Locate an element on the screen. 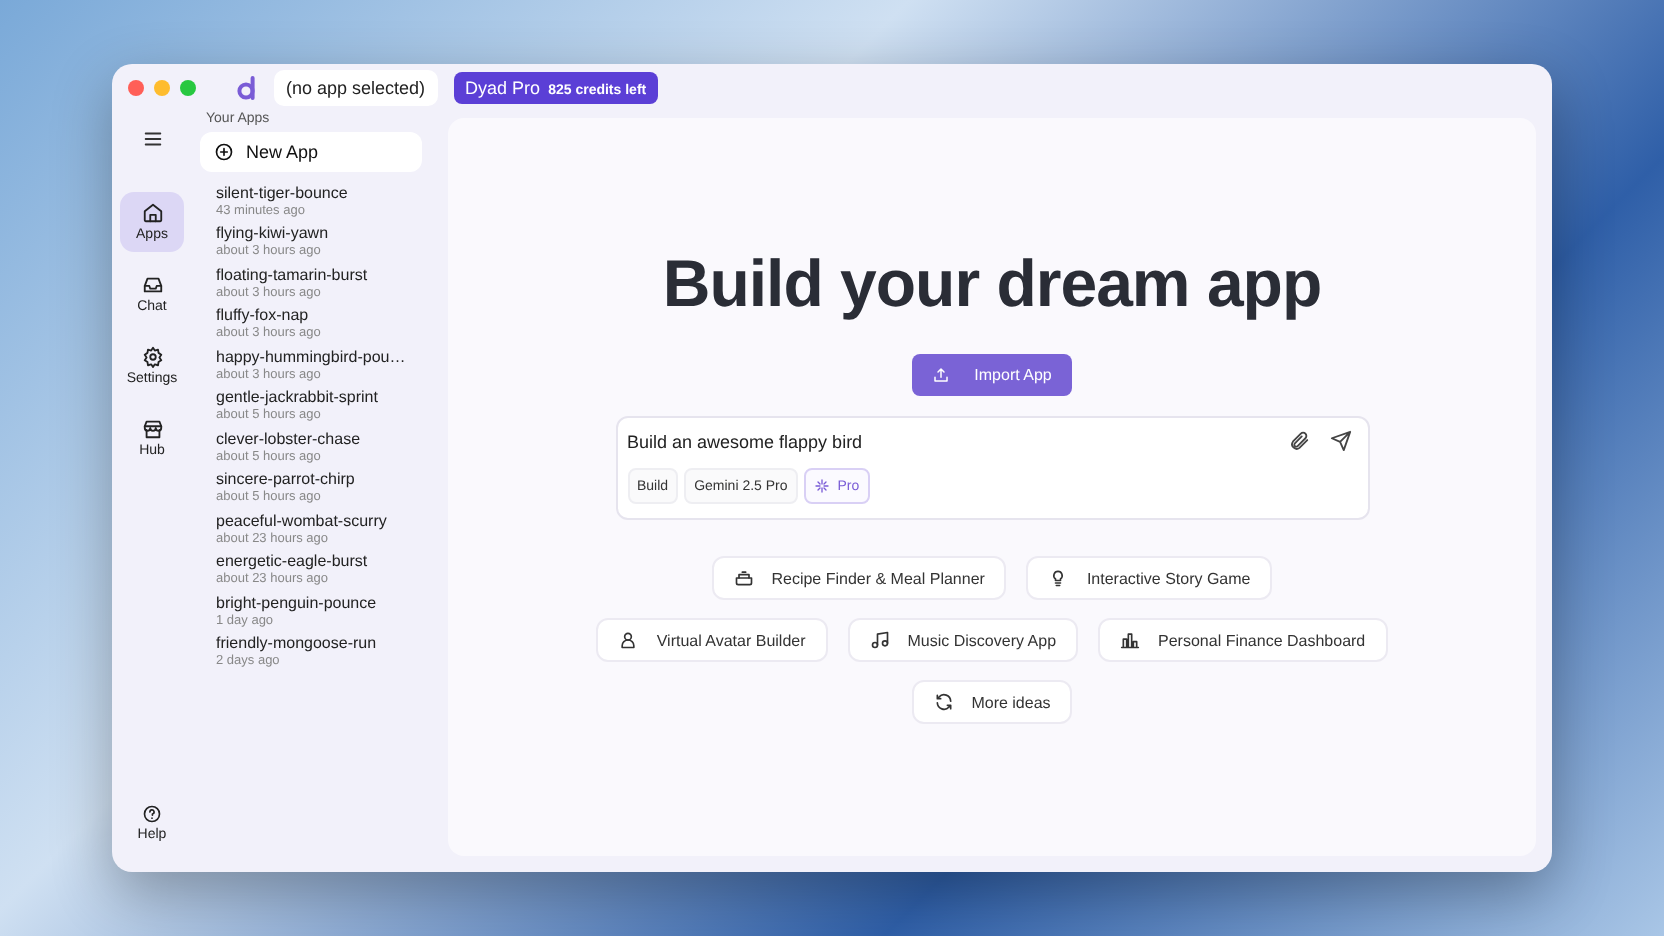  heading: Build your dream app is located at coordinates (992, 284).